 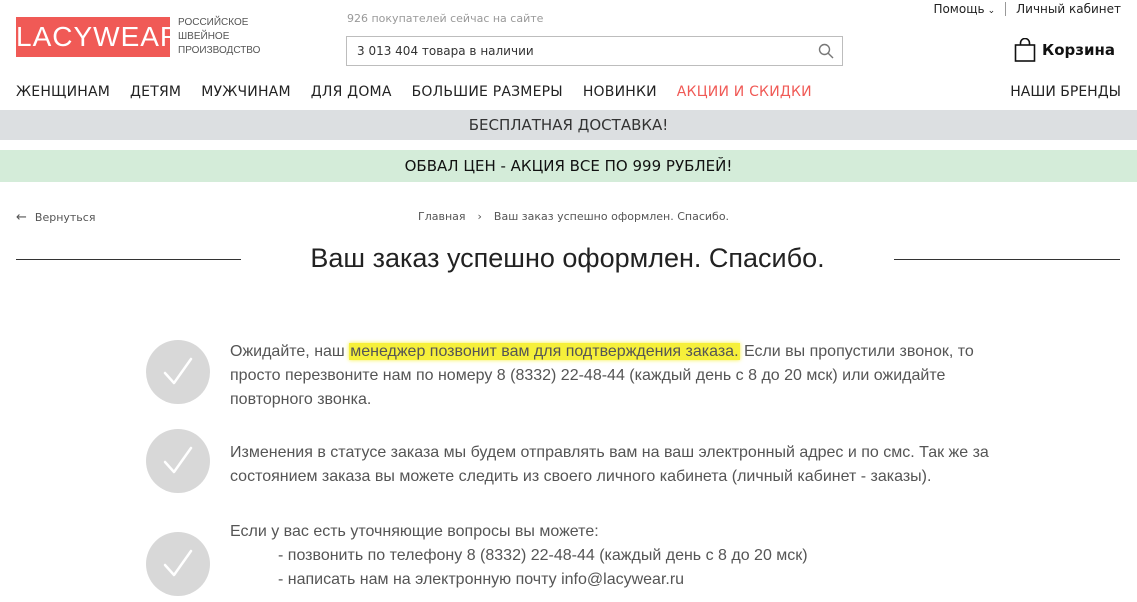 What do you see at coordinates (991, 11) in the screenshot?
I see `chevron-down-icon: ⌄` at bounding box center [991, 11].